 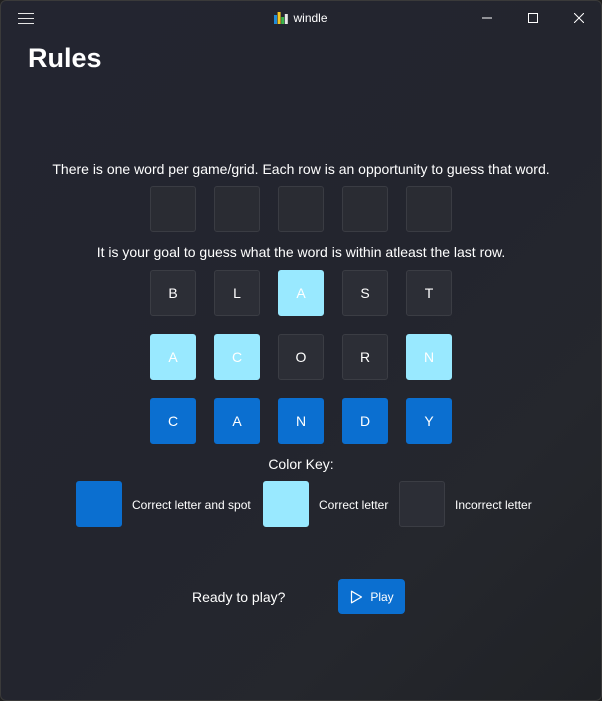 What do you see at coordinates (365, 357) in the screenshot?
I see `letter-tile: R` at bounding box center [365, 357].